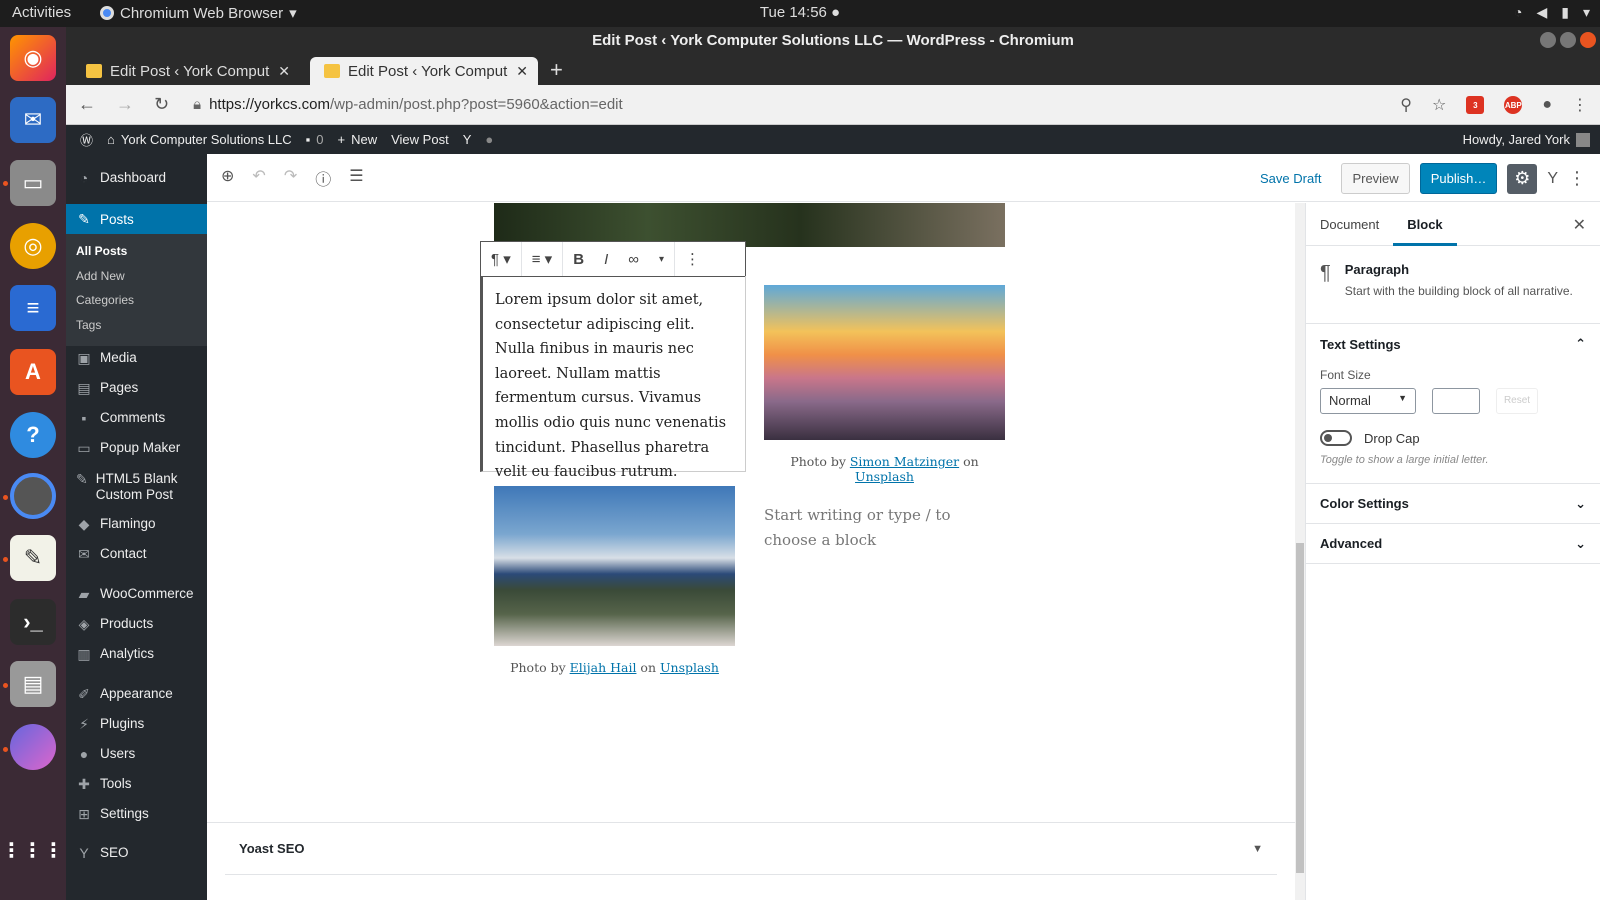 Image resolution: width=1600 pixels, height=900 pixels. Describe the element at coordinates (1513, 105) in the screenshot. I see `adblock-icon: ABP` at that location.